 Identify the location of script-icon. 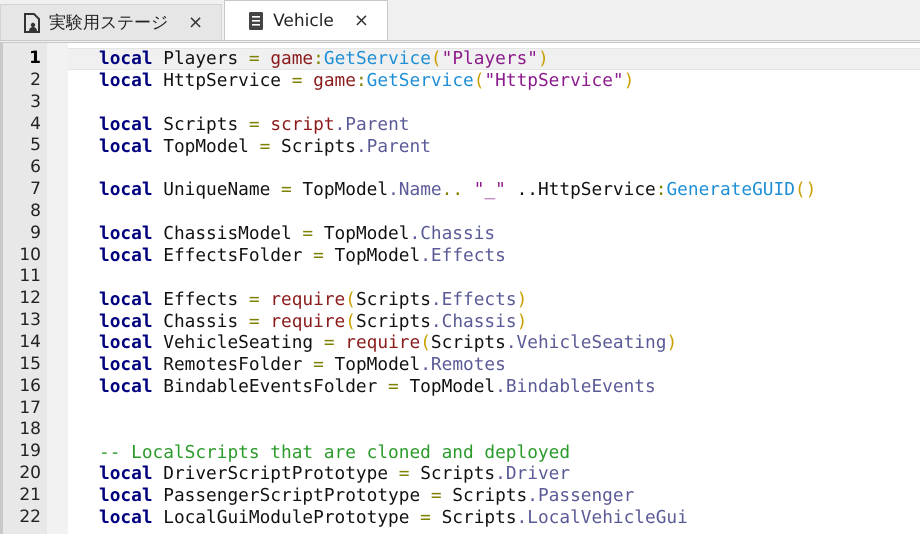
(256, 20).